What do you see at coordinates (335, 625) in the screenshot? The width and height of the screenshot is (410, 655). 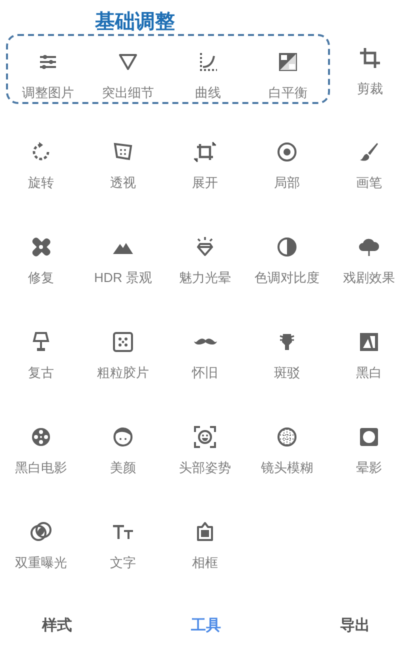 I see `tab: 导出` at bounding box center [335, 625].